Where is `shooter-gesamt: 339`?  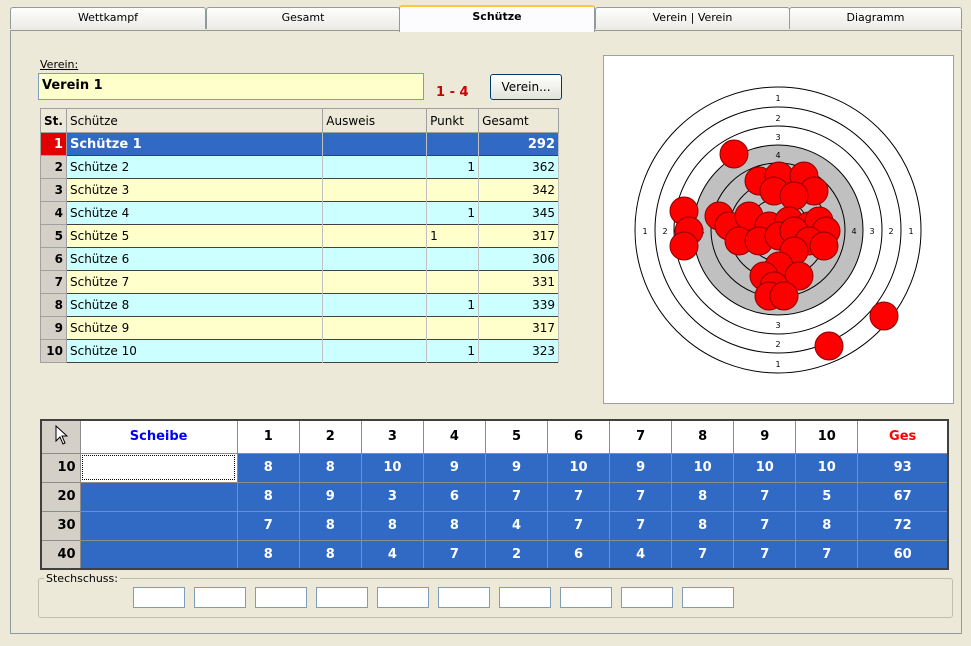
shooter-gesamt: 339 is located at coordinates (518, 305).